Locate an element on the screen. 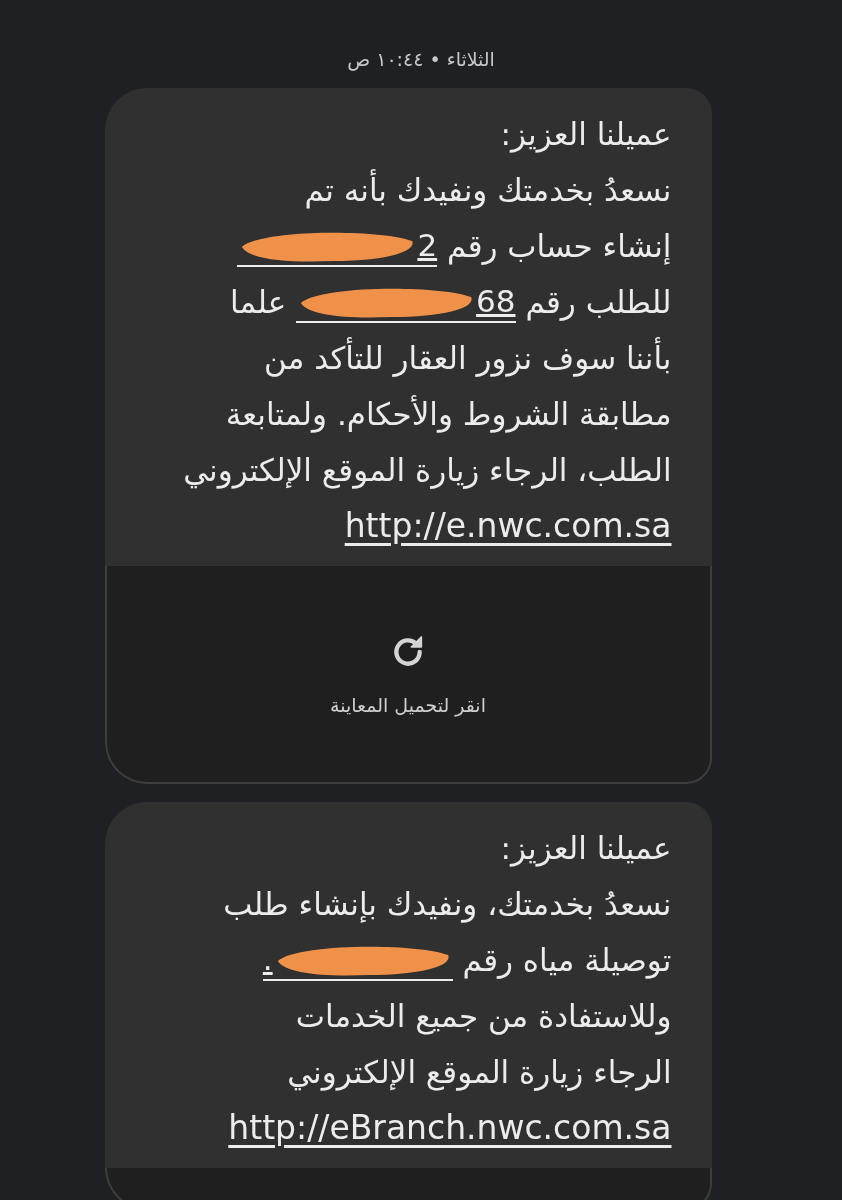  message-text: نسعدُ بخدمتك ونفيدك بأنه تم is located at coordinates (488, 190).